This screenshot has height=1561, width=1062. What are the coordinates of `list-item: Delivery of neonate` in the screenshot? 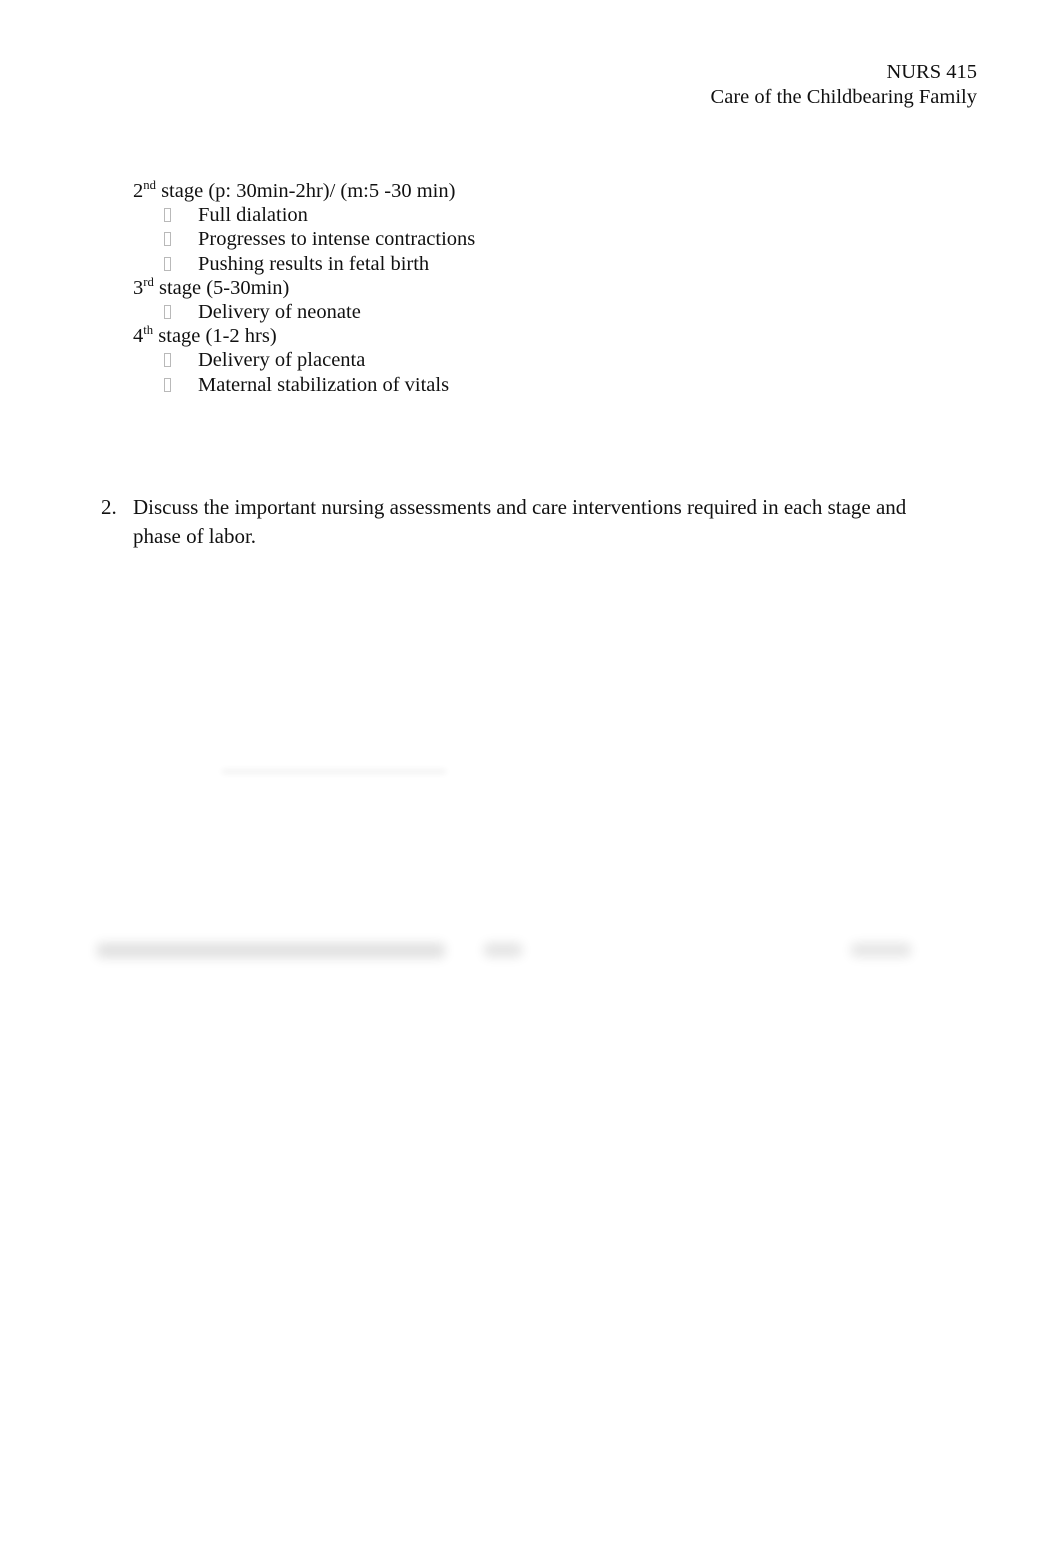 It's located at (513, 312).